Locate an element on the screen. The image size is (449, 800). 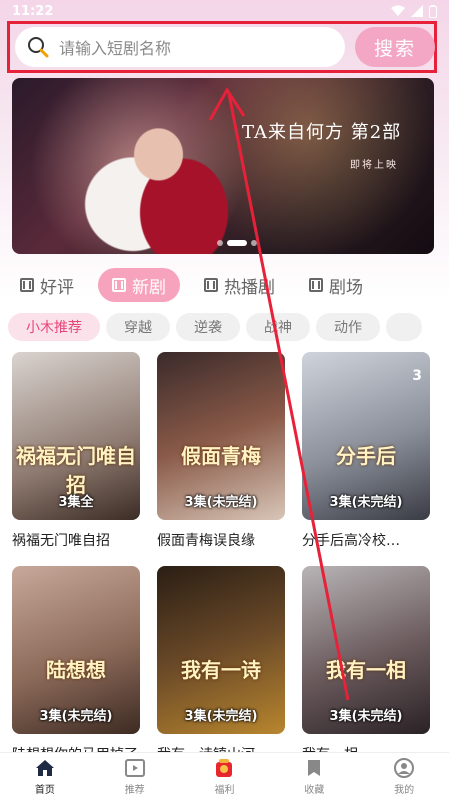
search-bar-highlight: 请输入短剧名称 搜索 is located at coordinates (222, 47).